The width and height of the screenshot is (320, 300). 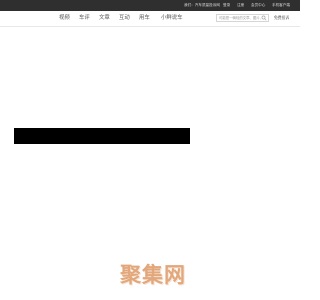 I want to click on topbar-mobile-link: 手机客户端, so click(x=281, y=5).